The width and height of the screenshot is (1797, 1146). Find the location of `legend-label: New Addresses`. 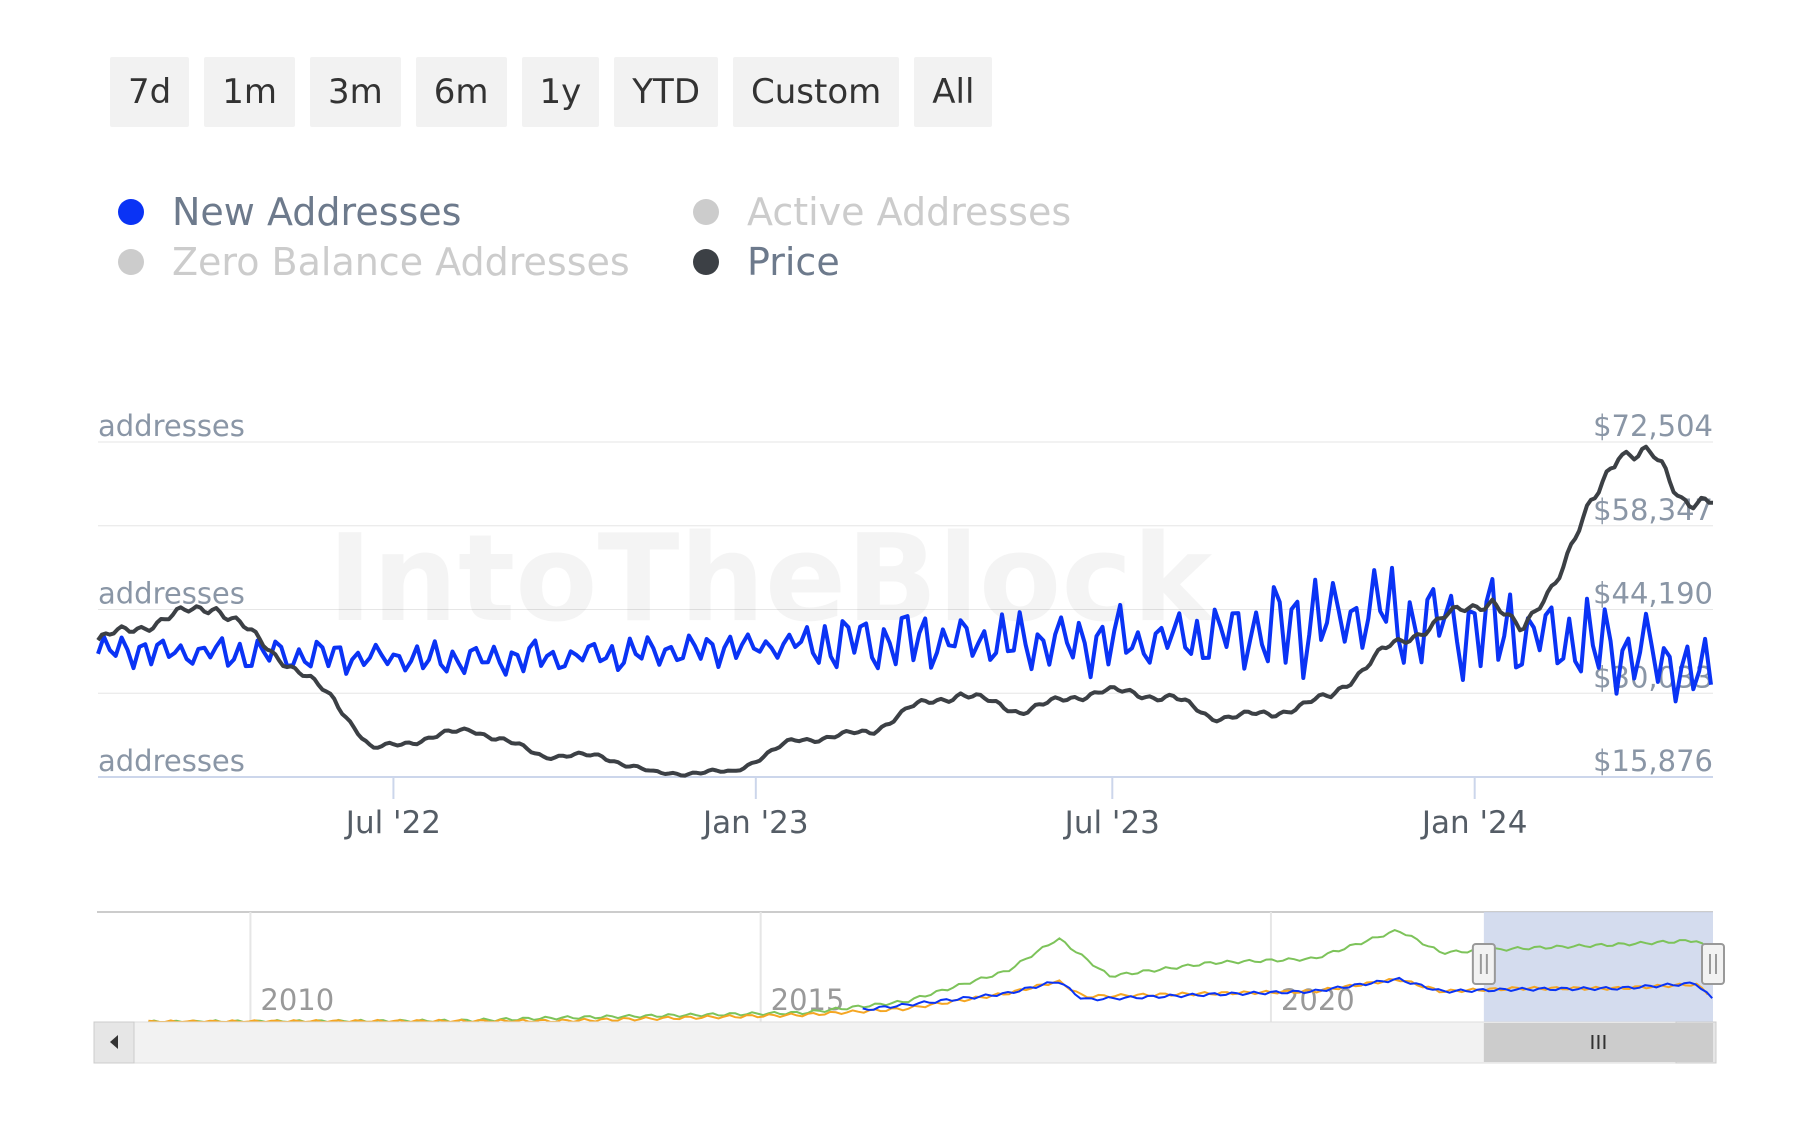

legend-label: New Addresses is located at coordinates (317, 212).